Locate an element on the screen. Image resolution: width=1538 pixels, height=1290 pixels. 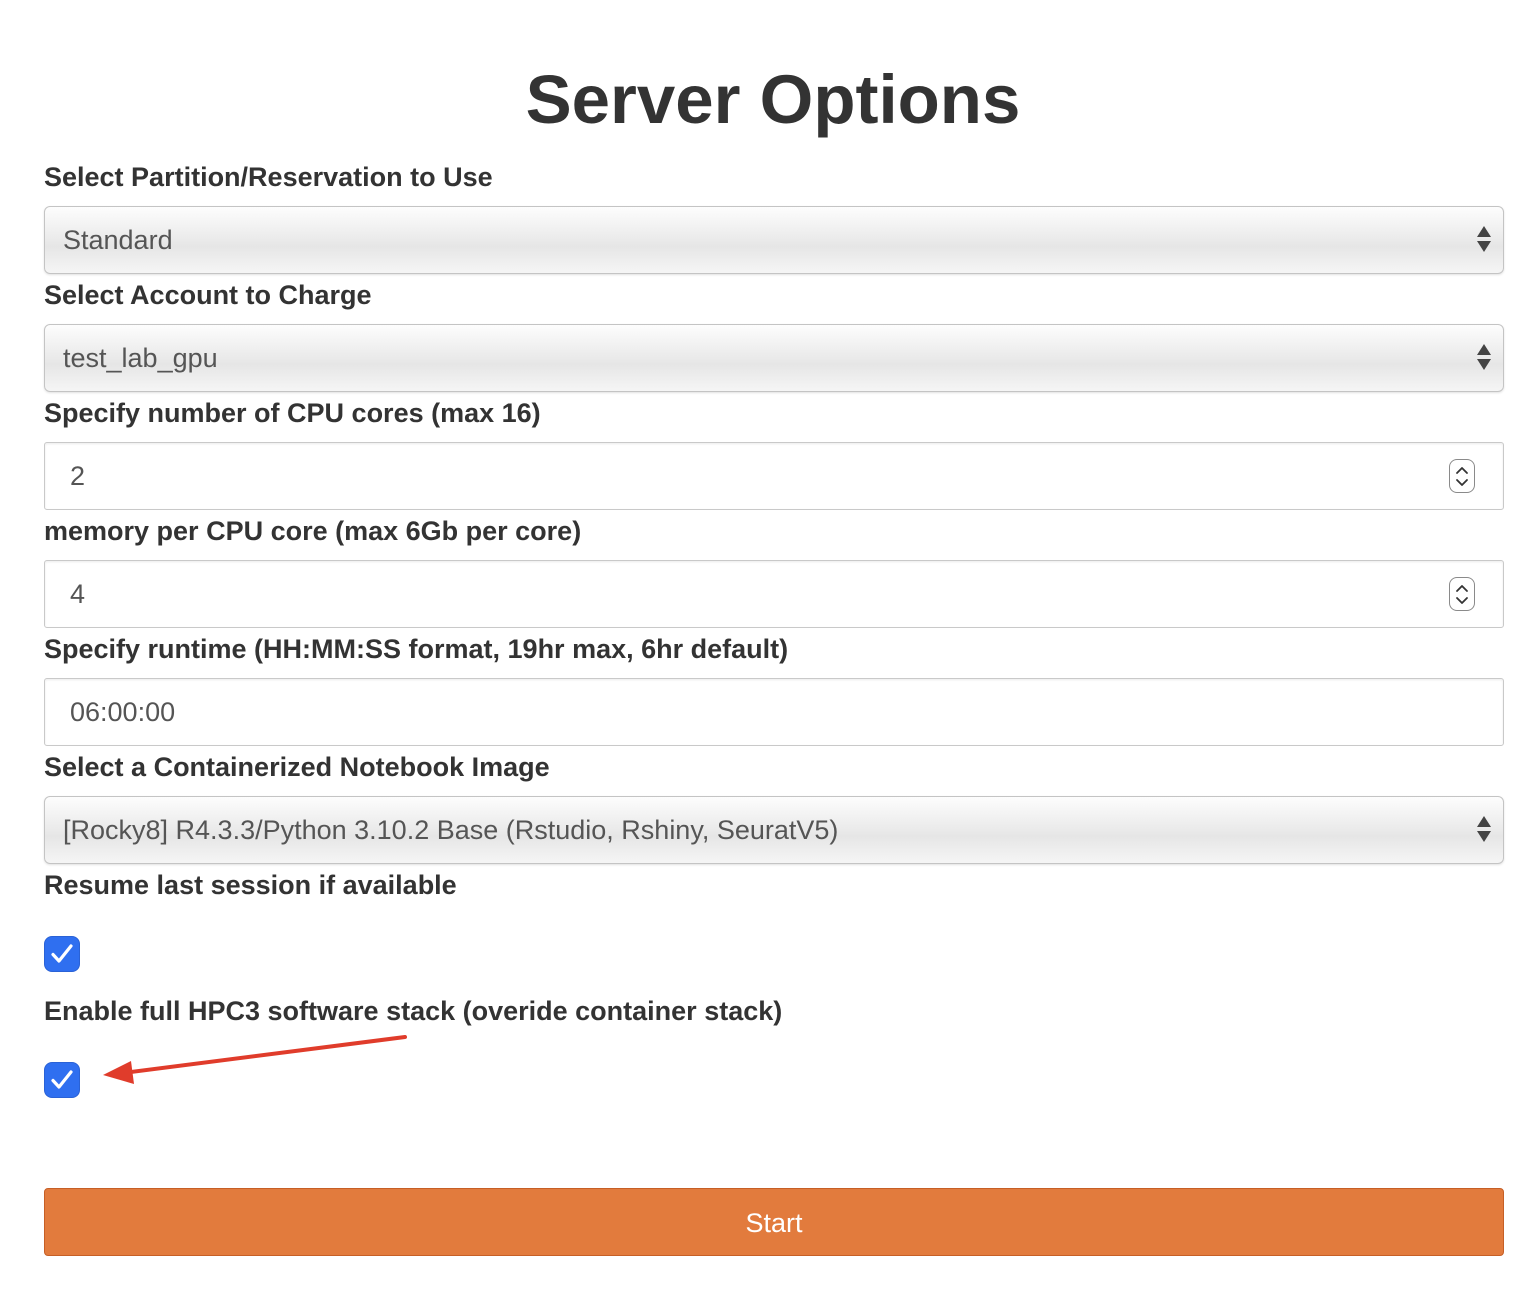
cpu-cores-value: 2 is located at coordinates (78, 476).